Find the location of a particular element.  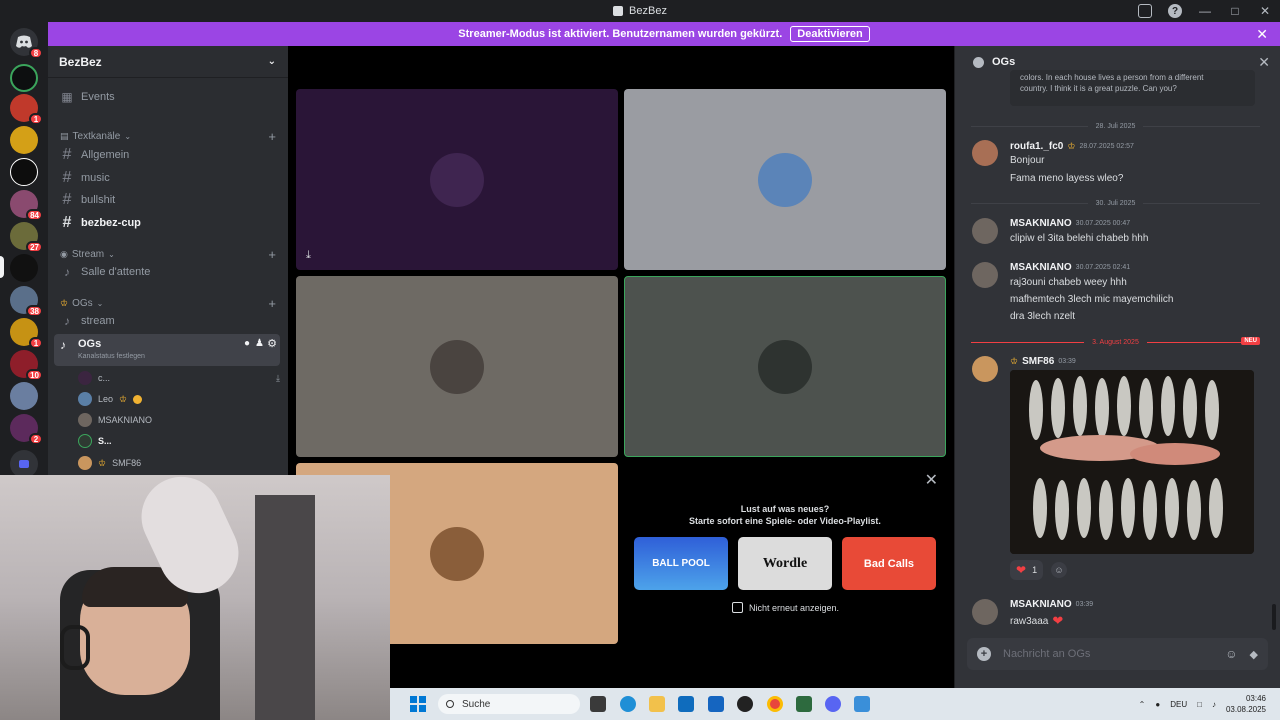

message-text: dra 3lech nzelt is located at coordinates (1043, 316).